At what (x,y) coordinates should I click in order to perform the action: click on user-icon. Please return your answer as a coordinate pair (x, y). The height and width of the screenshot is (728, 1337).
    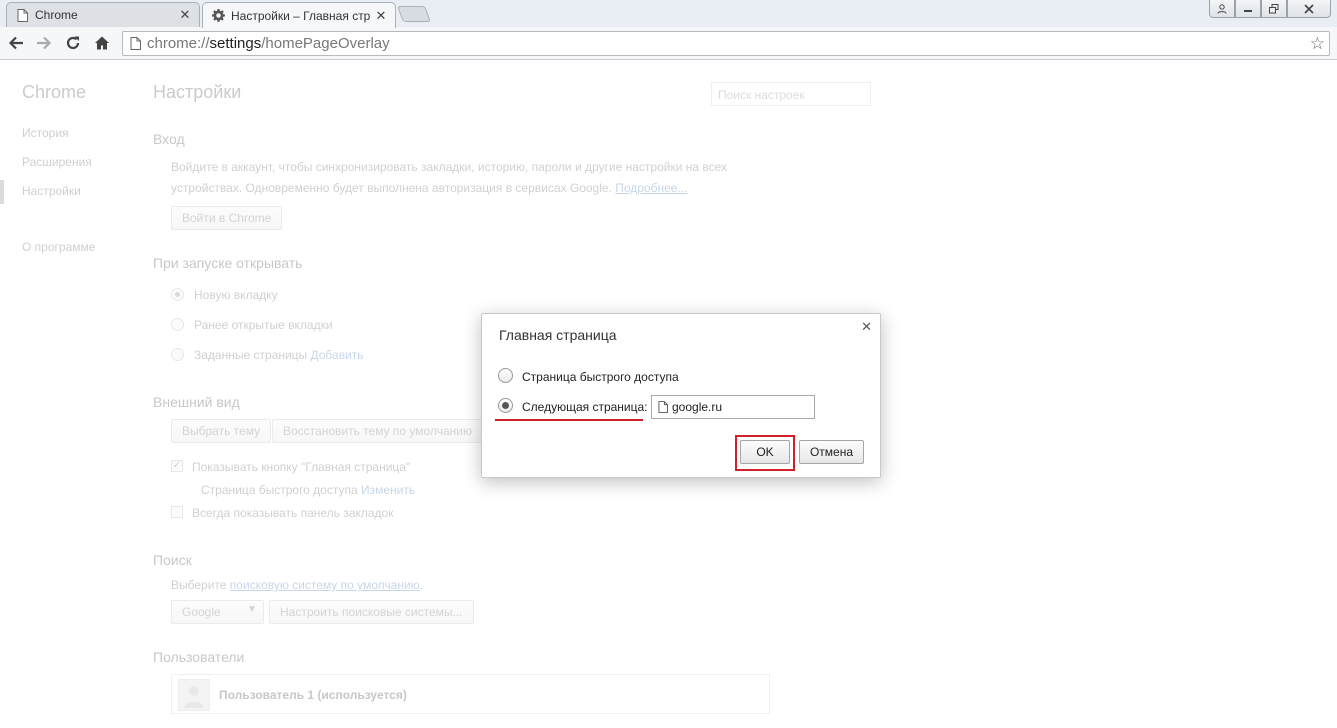
    Looking at the image, I should click on (1222, 9).